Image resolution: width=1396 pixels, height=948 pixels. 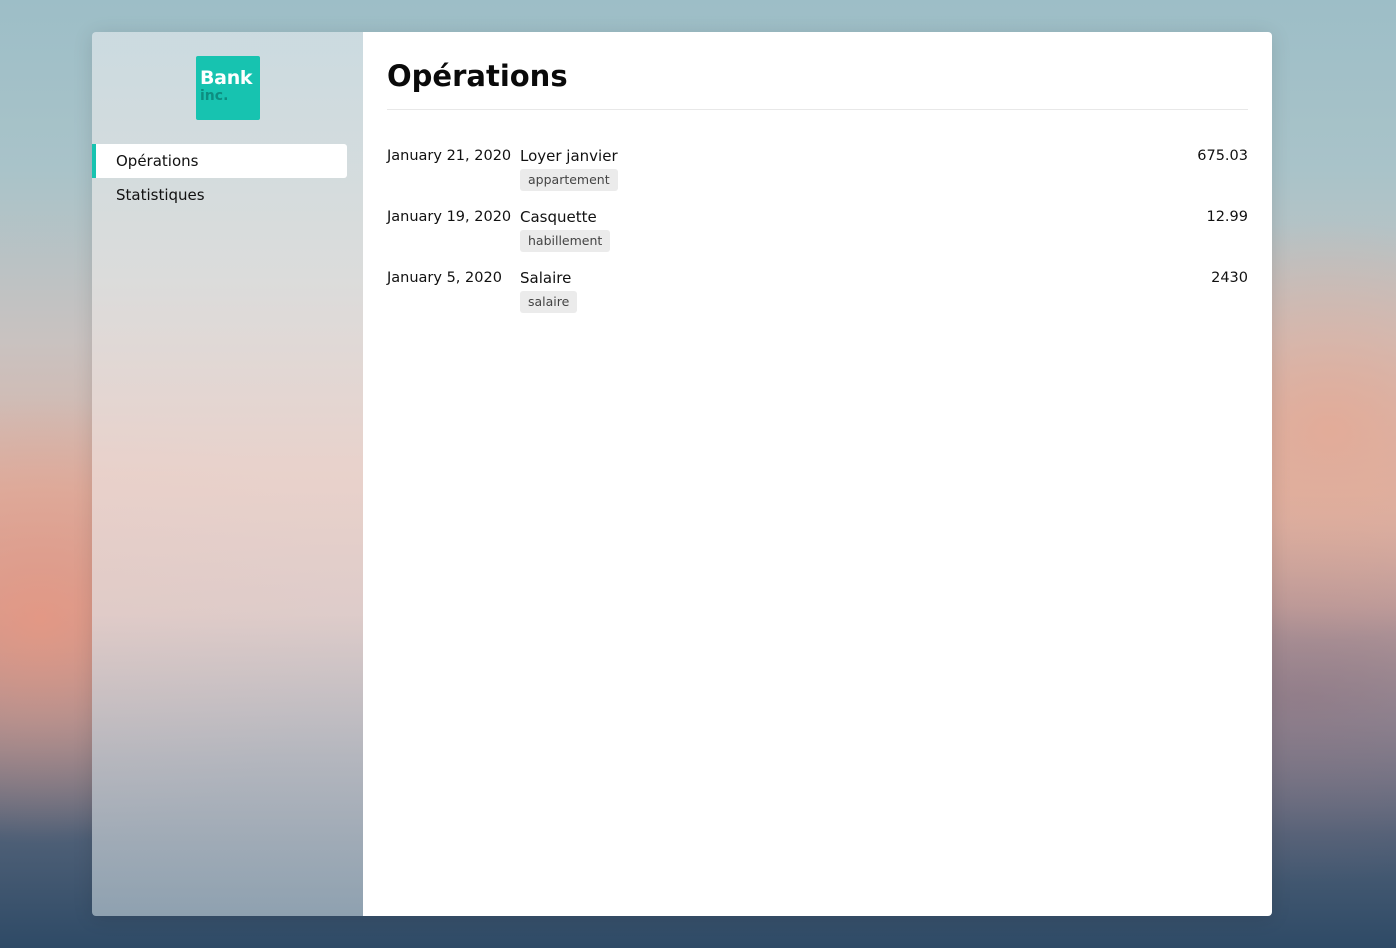 I want to click on logo-text-bank: Bank, so click(x=226, y=78).